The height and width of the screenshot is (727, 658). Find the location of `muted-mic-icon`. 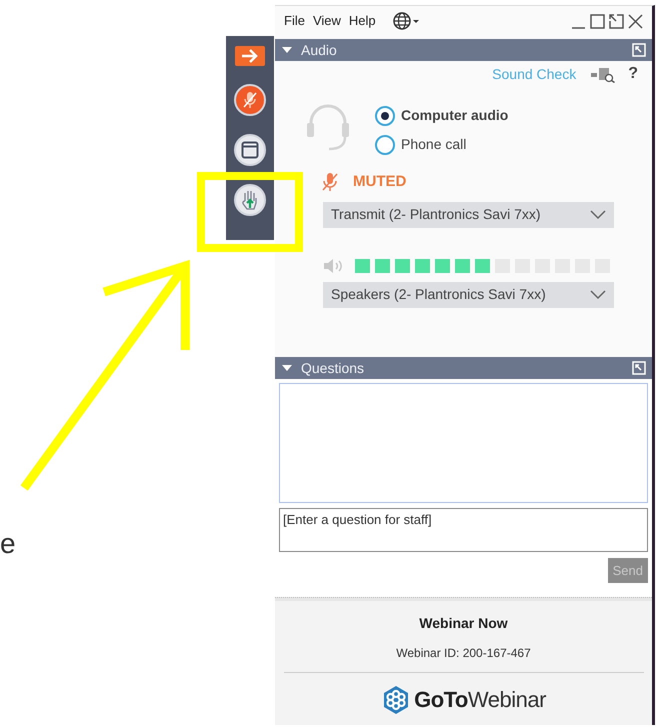

muted-mic-icon is located at coordinates (250, 100).